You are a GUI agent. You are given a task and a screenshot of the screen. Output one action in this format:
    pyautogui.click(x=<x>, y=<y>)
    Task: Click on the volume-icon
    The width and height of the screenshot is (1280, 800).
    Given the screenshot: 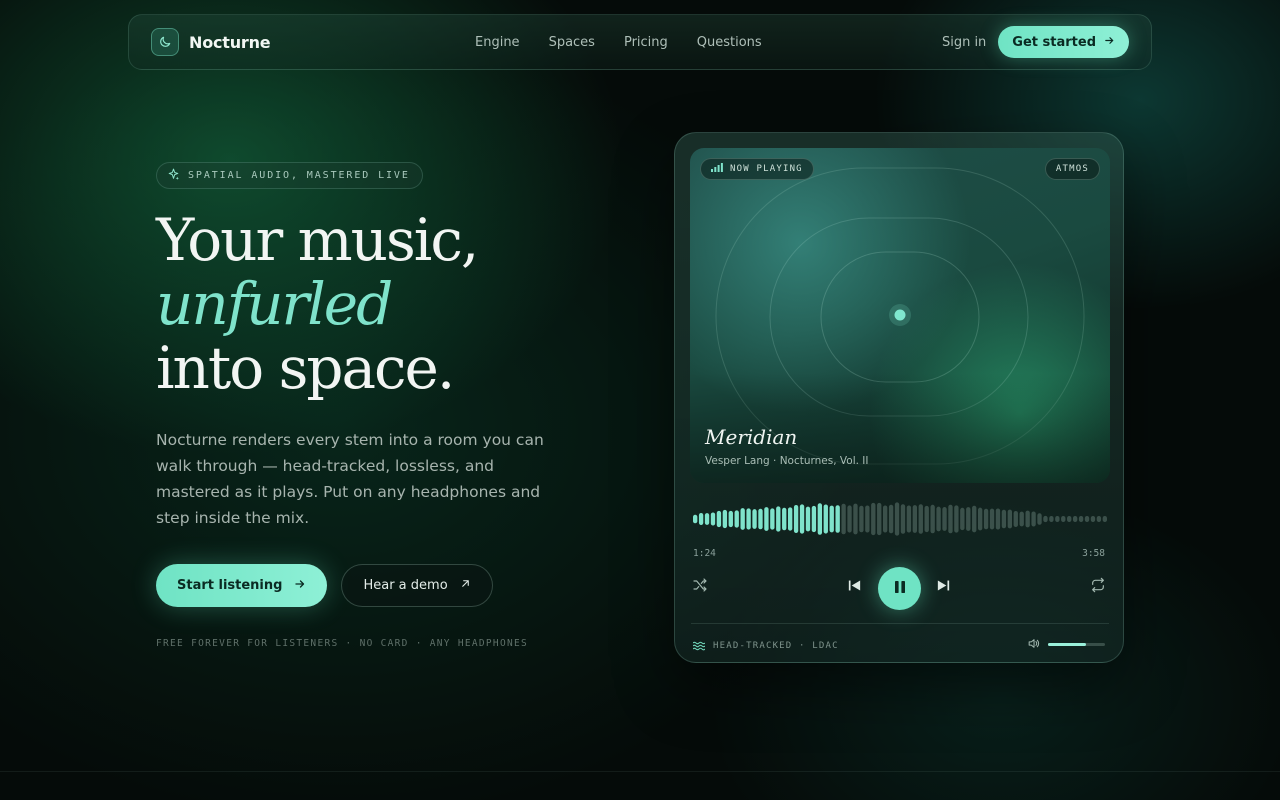 What is the action you would take?
    pyautogui.click(x=1033, y=644)
    